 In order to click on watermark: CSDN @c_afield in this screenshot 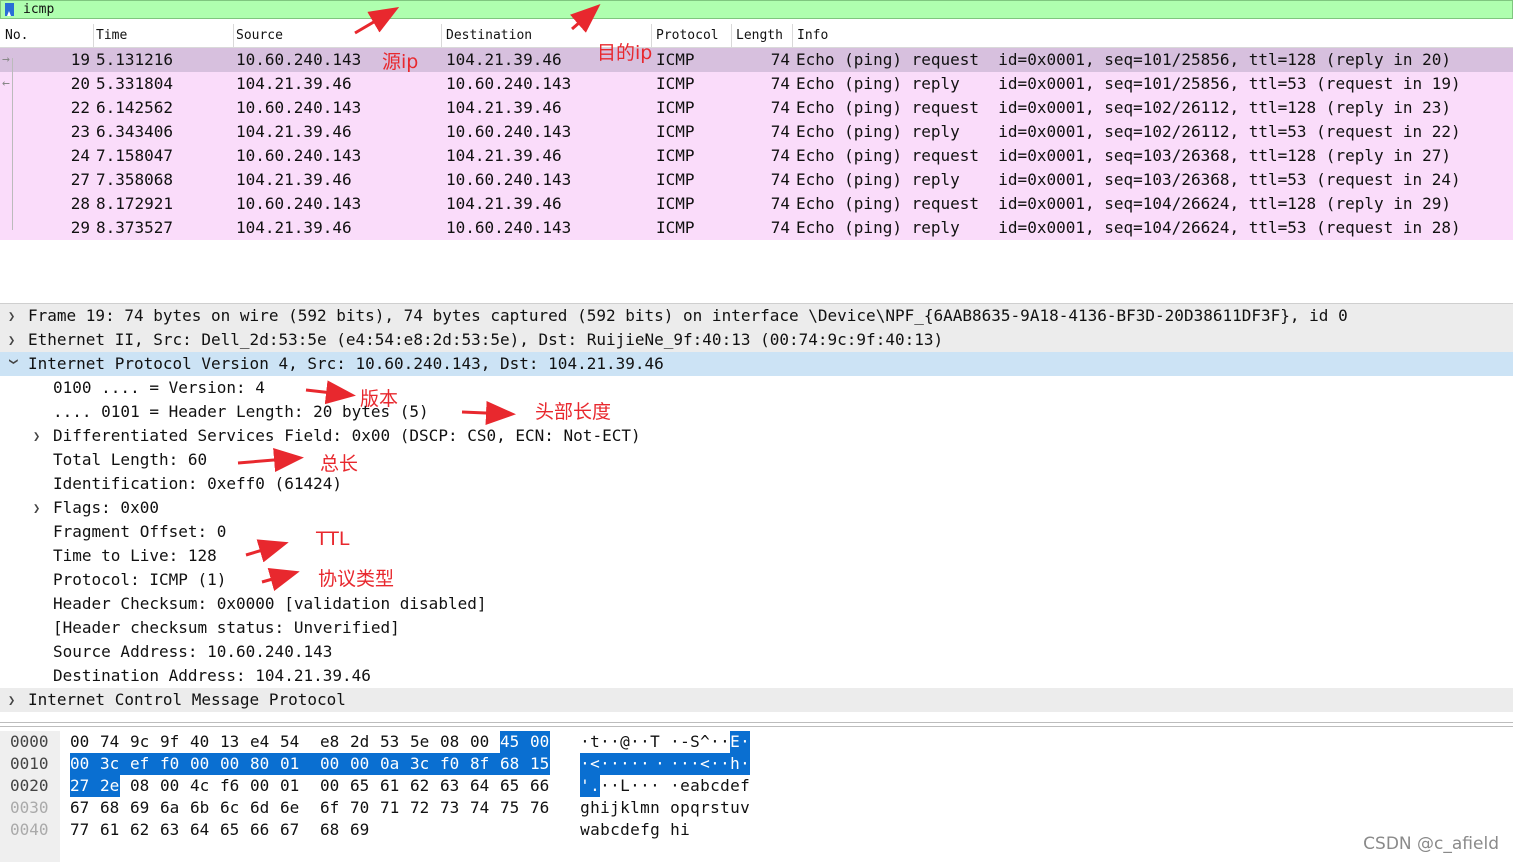, I will do `click(1431, 844)`.